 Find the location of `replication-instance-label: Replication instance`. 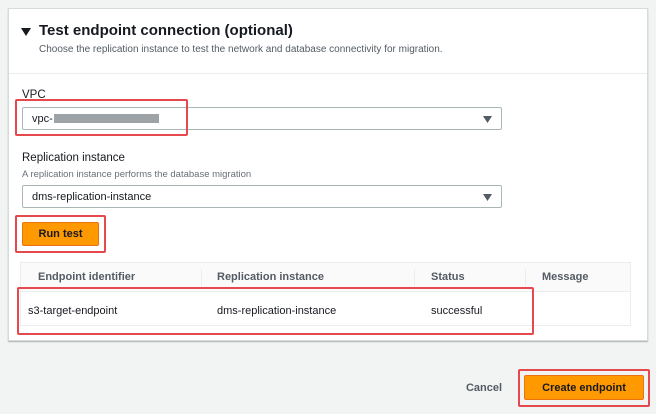

replication-instance-label: Replication instance is located at coordinates (73, 158).